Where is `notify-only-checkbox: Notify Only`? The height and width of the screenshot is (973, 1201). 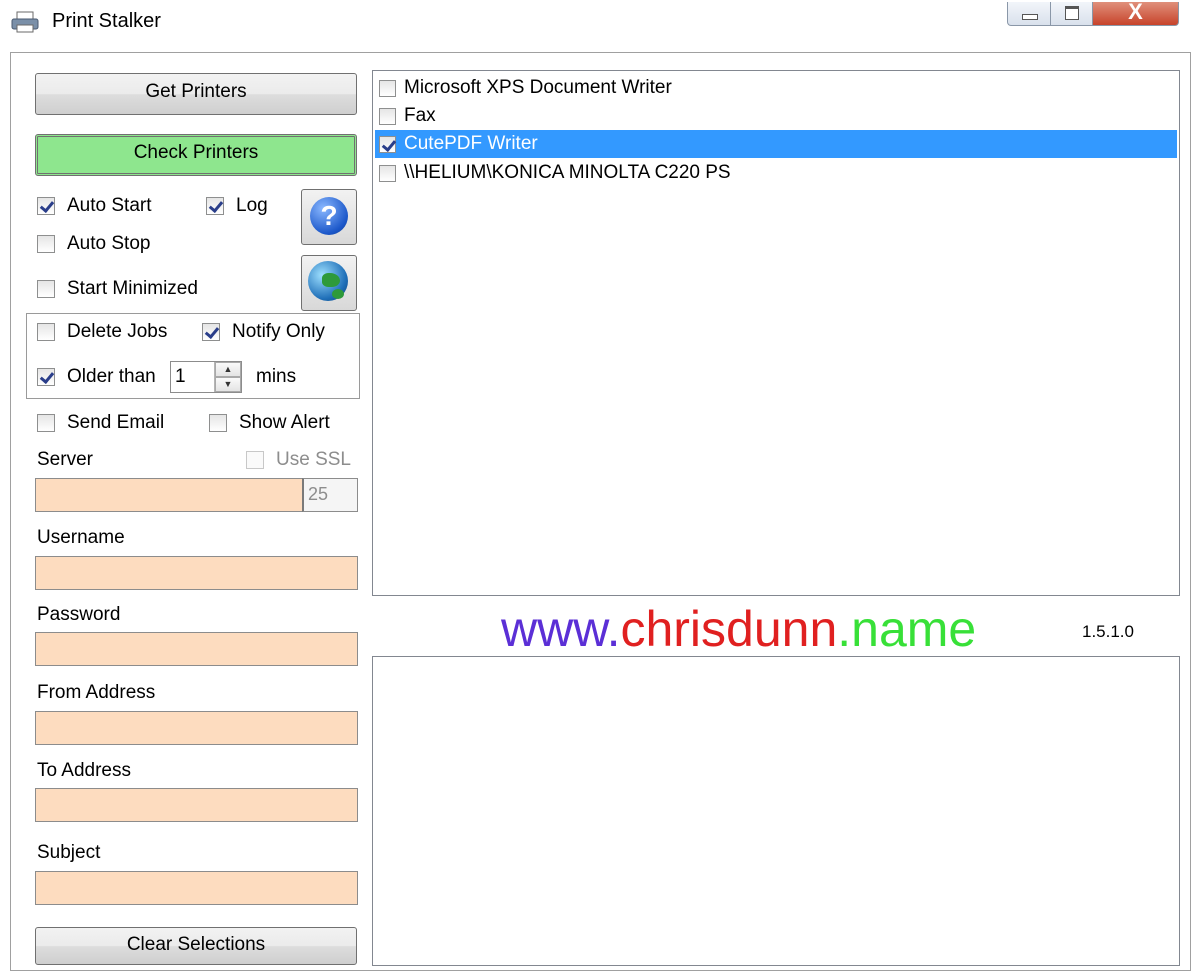 notify-only-checkbox: Notify Only is located at coordinates (263, 332).